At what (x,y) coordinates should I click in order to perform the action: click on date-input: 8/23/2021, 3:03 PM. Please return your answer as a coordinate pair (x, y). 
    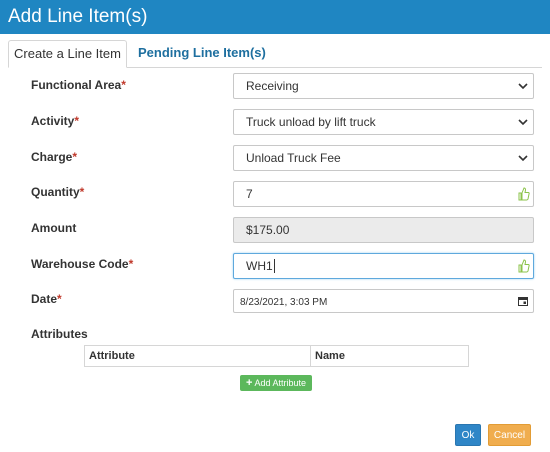
    Looking at the image, I should click on (383, 301).